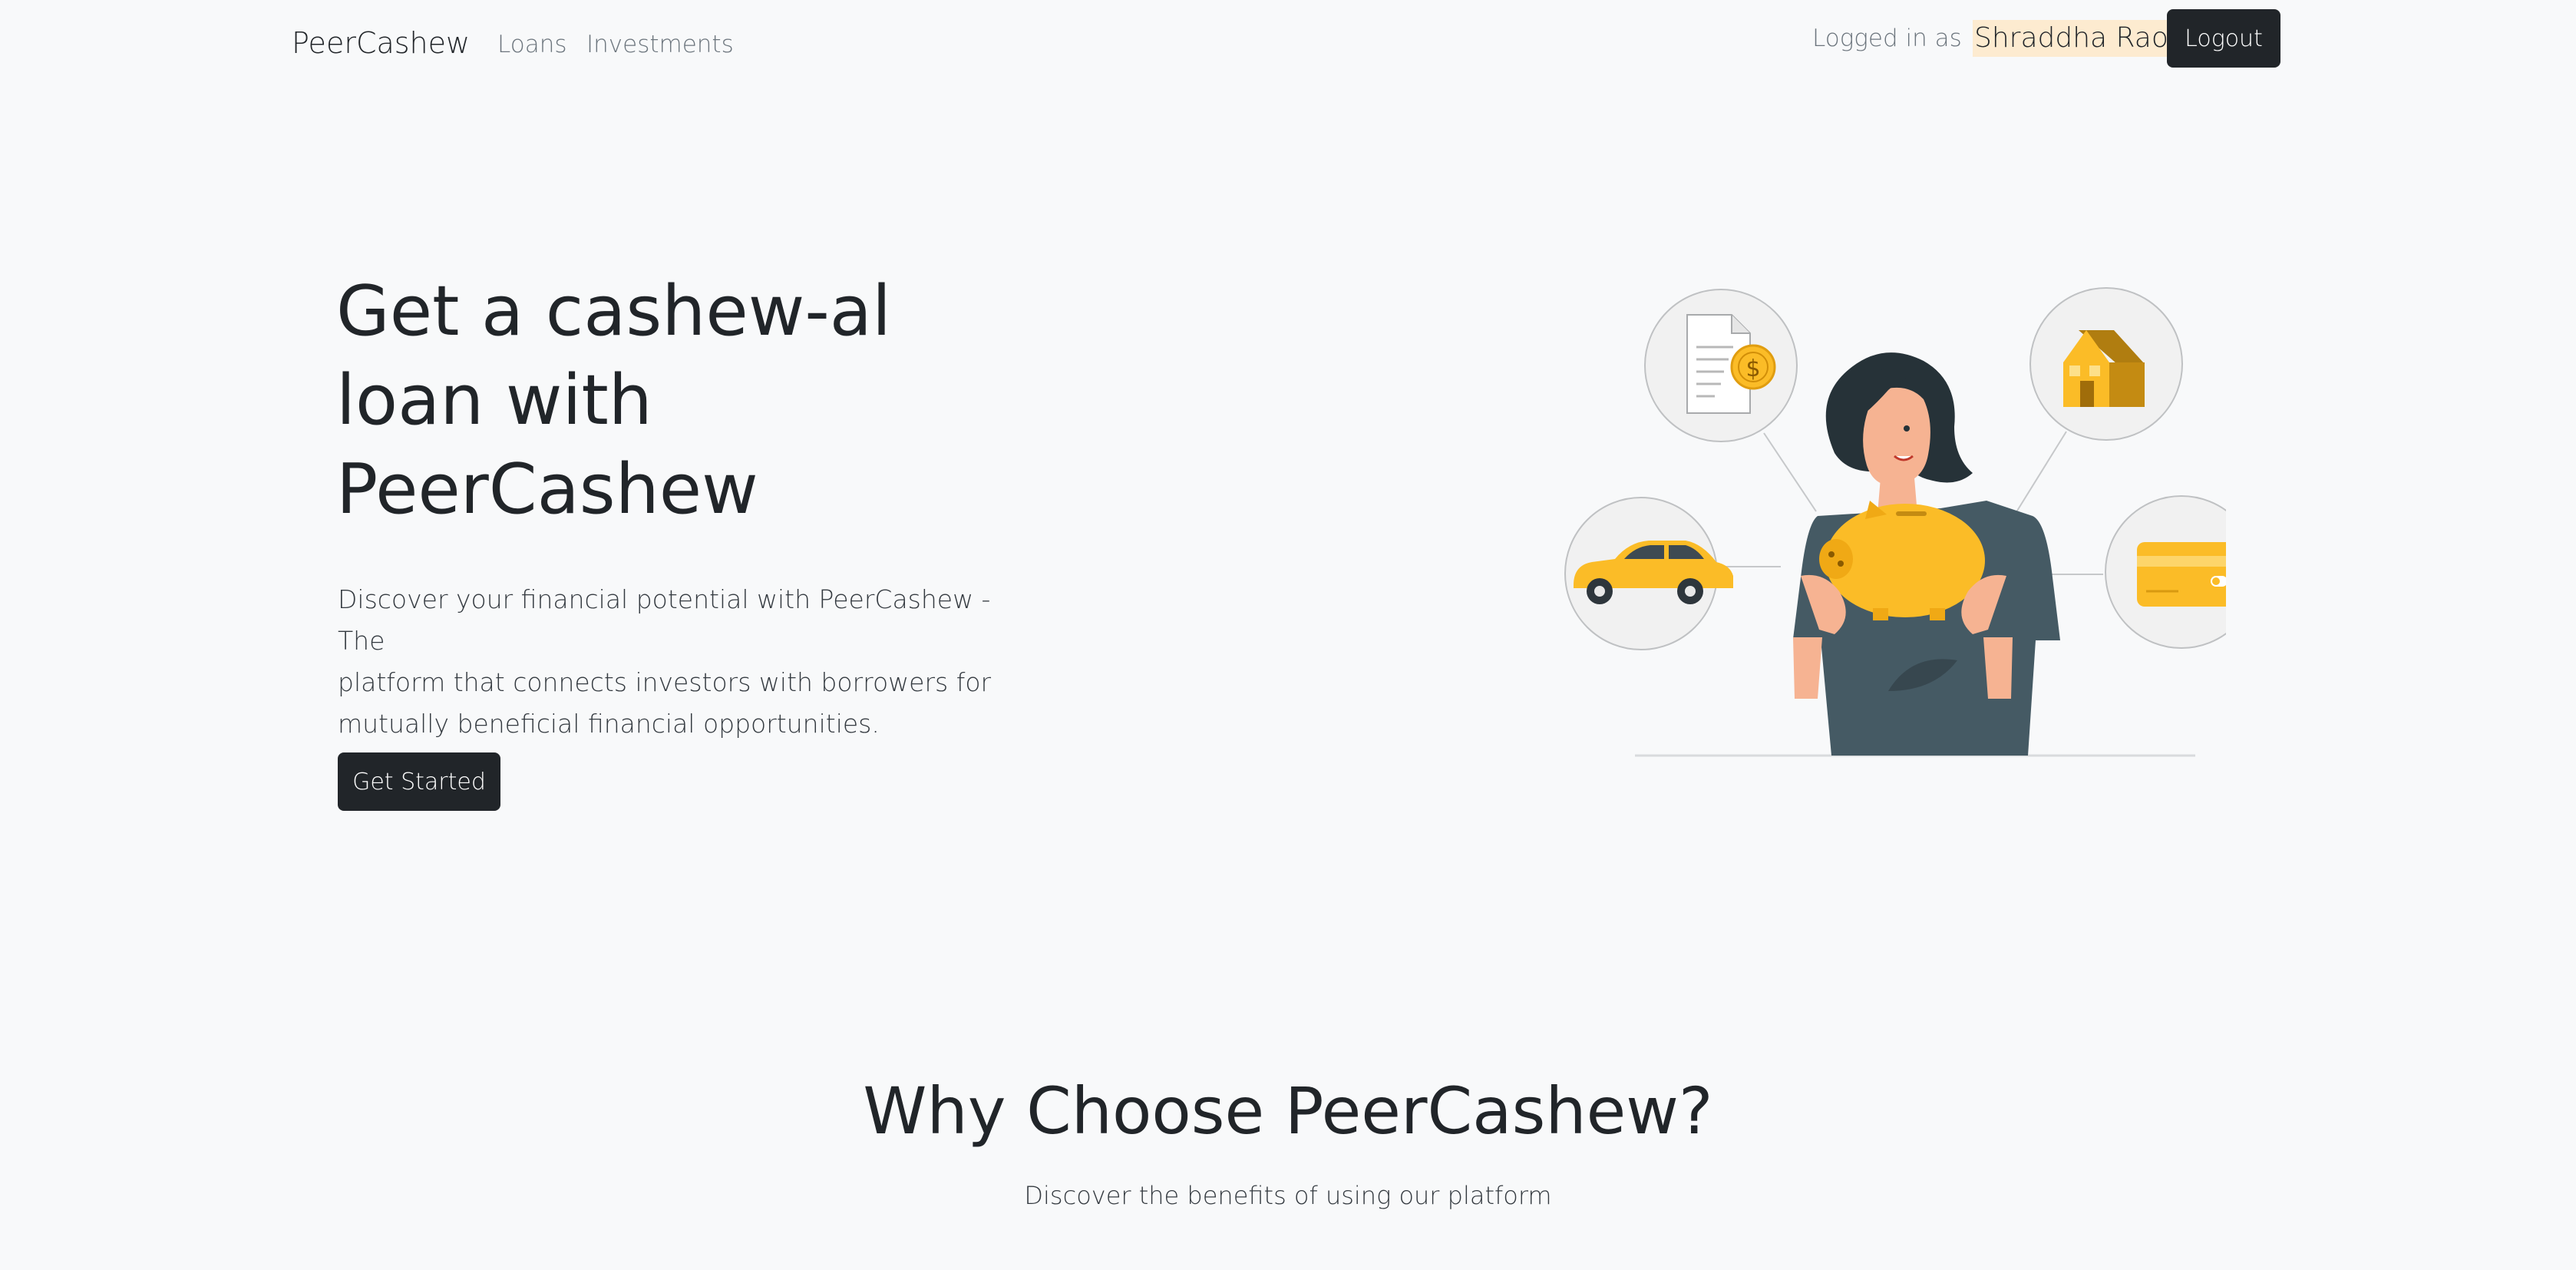 The image size is (2576, 1270). Describe the element at coordinates (1288, 1111) in the screenshot. I see `why-title: Why Choose PeerCashew?` at that location.